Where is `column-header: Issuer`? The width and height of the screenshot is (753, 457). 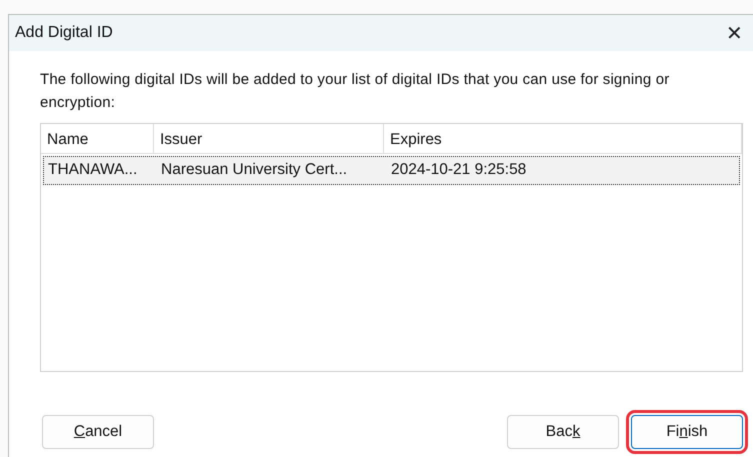
column-header: Issuer is located at coordinates (269, 139).